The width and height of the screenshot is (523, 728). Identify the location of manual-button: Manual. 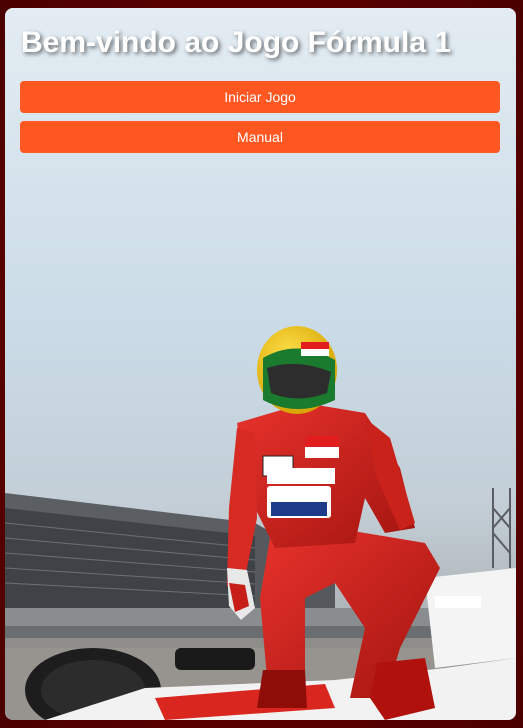
(260, 137).